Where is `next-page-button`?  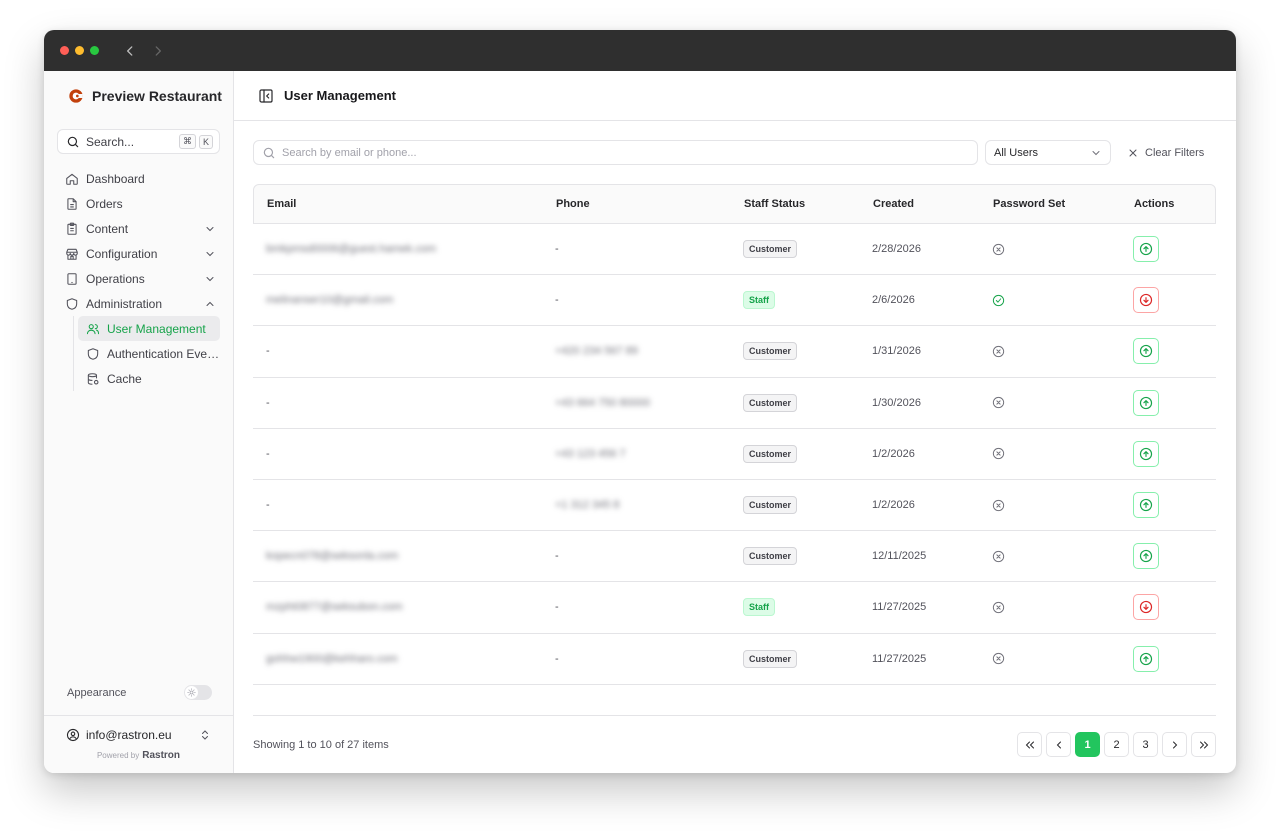 next-page-button is located at coordinates (1174, 744).